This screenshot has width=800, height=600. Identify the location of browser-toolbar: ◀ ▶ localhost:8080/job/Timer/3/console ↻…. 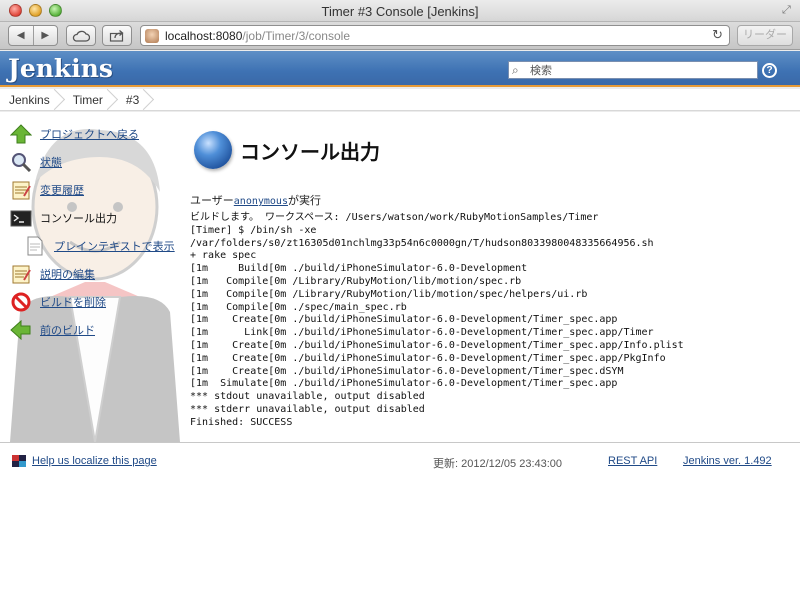
(400, 36).